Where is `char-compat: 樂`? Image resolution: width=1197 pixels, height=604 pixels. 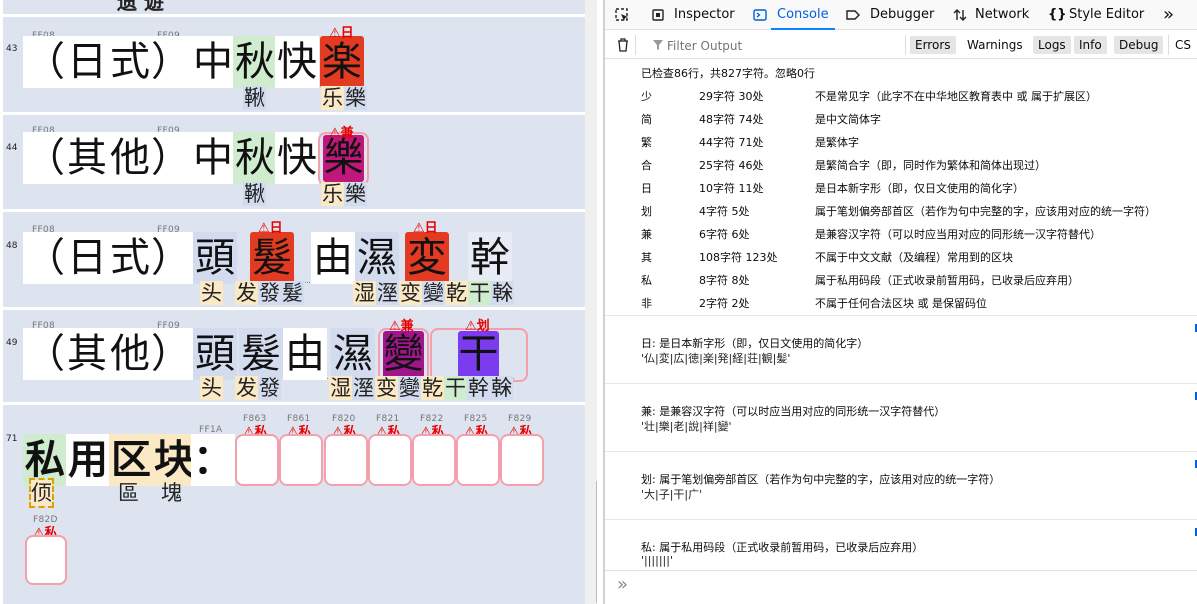
char-compat: 樂 is located at coordinates (343, 158).